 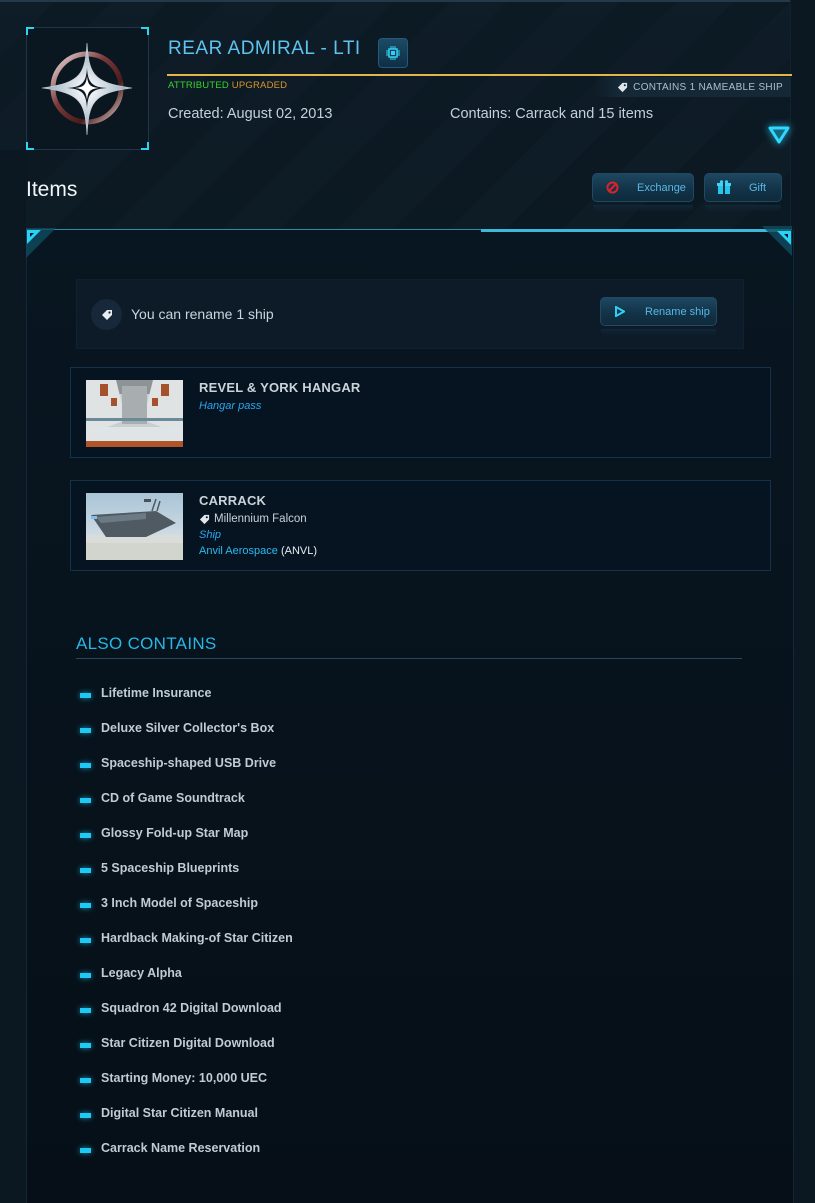 I want to click on manufacturer: Anvil Aerospace (ANVL), so click(x=258, y=551).